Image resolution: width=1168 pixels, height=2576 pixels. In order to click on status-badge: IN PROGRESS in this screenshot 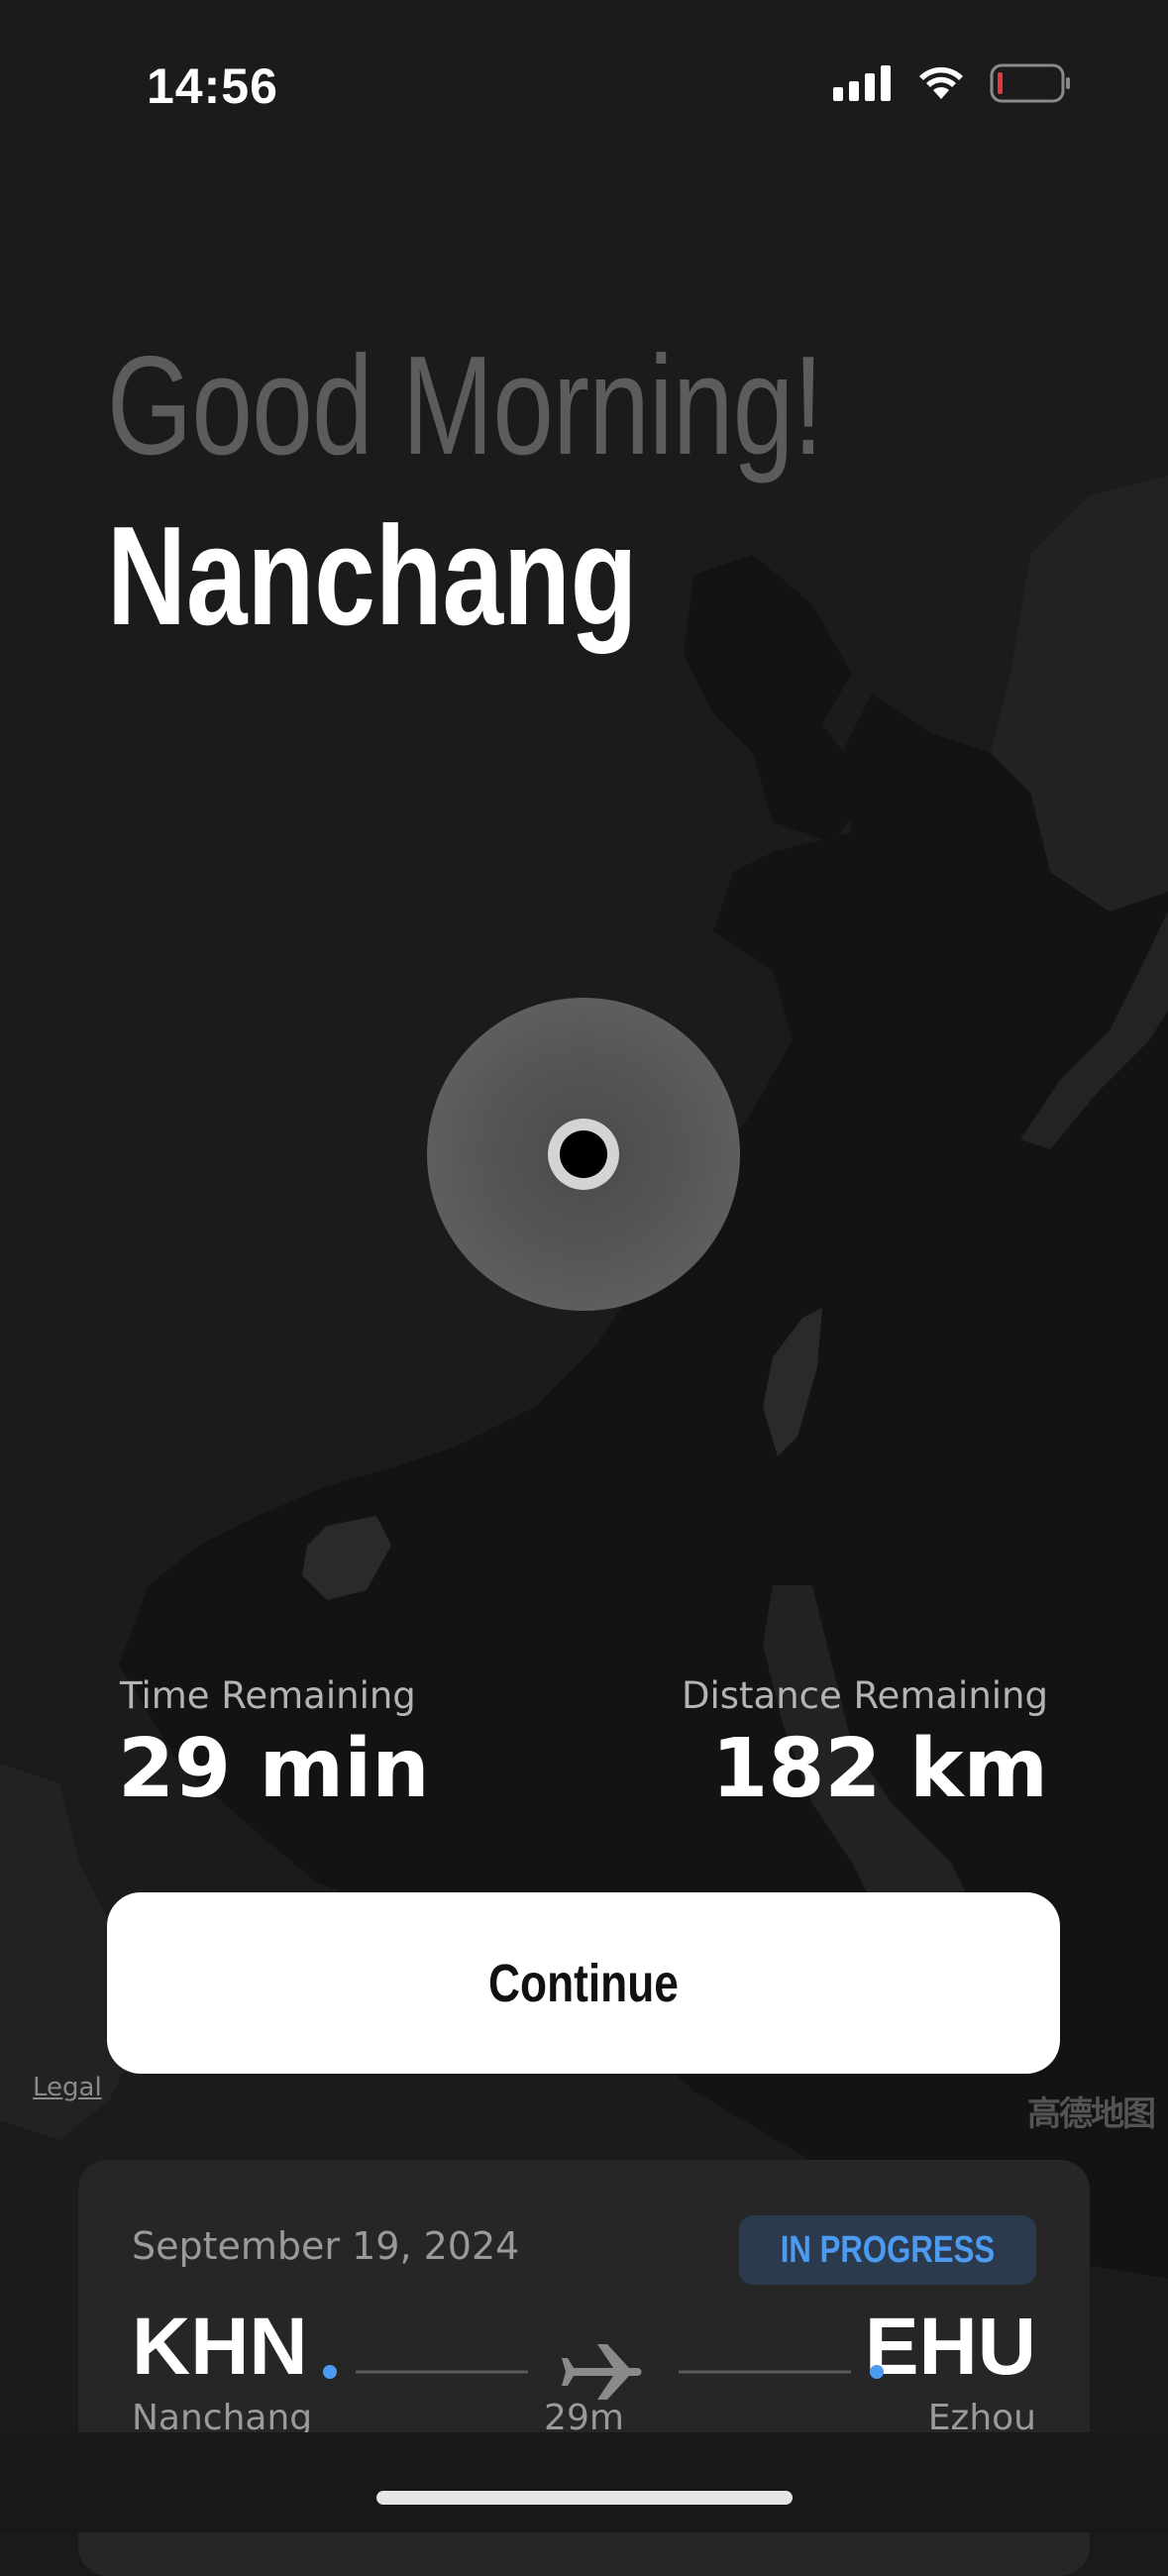, I will do `click(887, 2250)`.